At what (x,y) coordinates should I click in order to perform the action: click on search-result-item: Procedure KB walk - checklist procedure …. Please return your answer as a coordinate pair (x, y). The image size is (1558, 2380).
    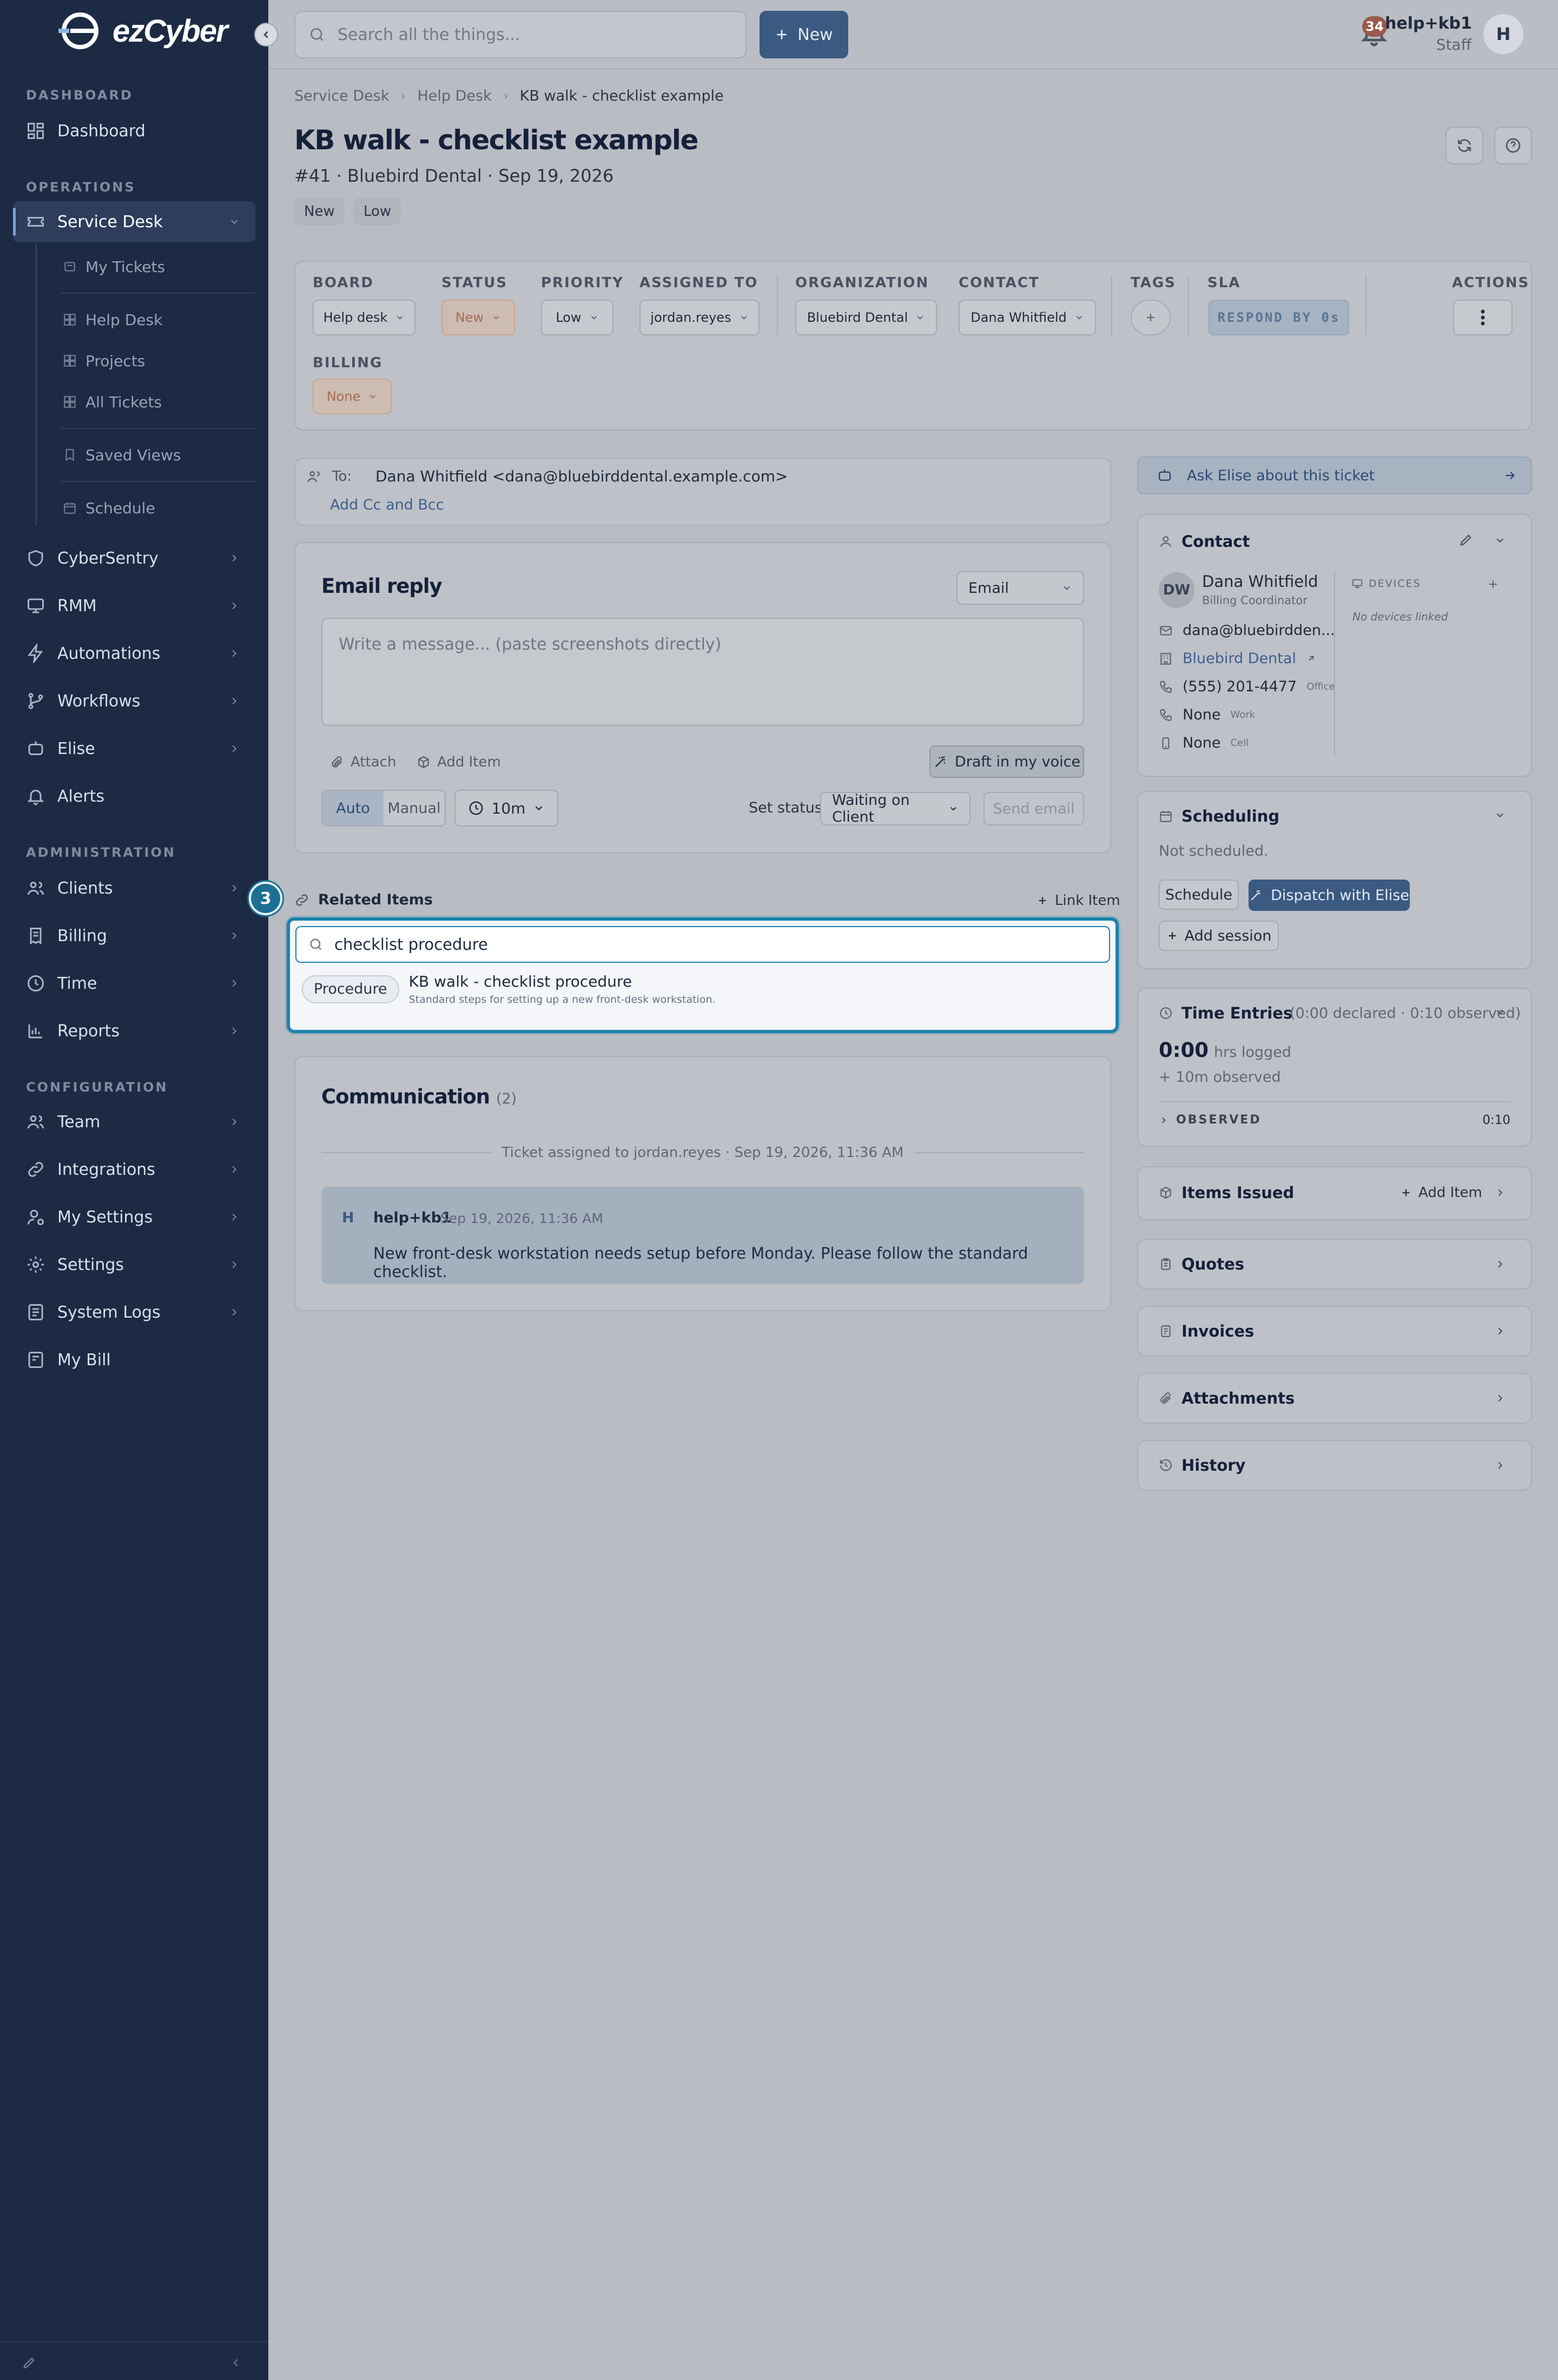
    Looking at the image, I should click on (509, 989).